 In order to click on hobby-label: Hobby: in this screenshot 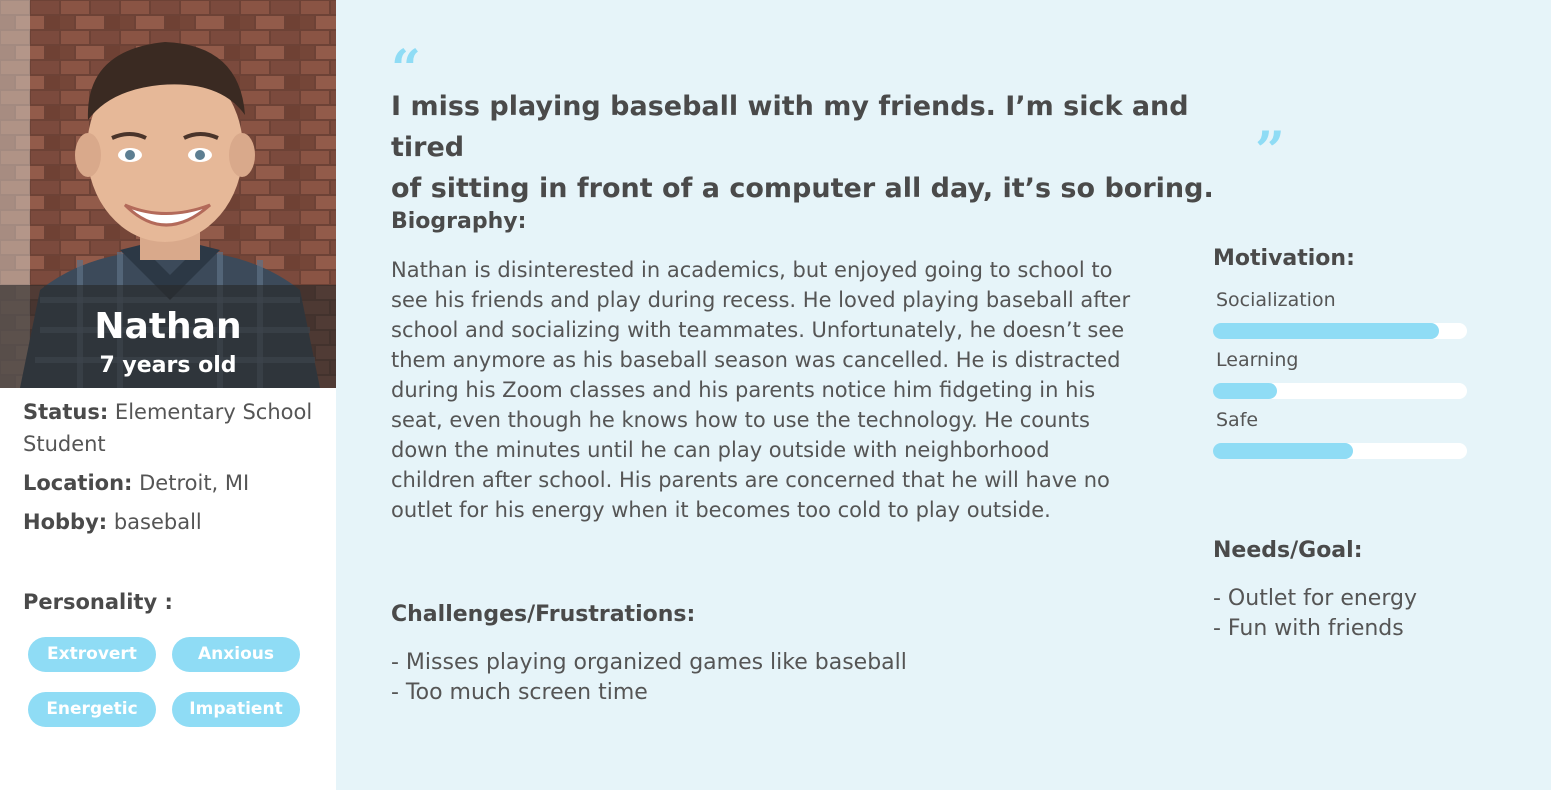, I will do `click(65, 522)`.